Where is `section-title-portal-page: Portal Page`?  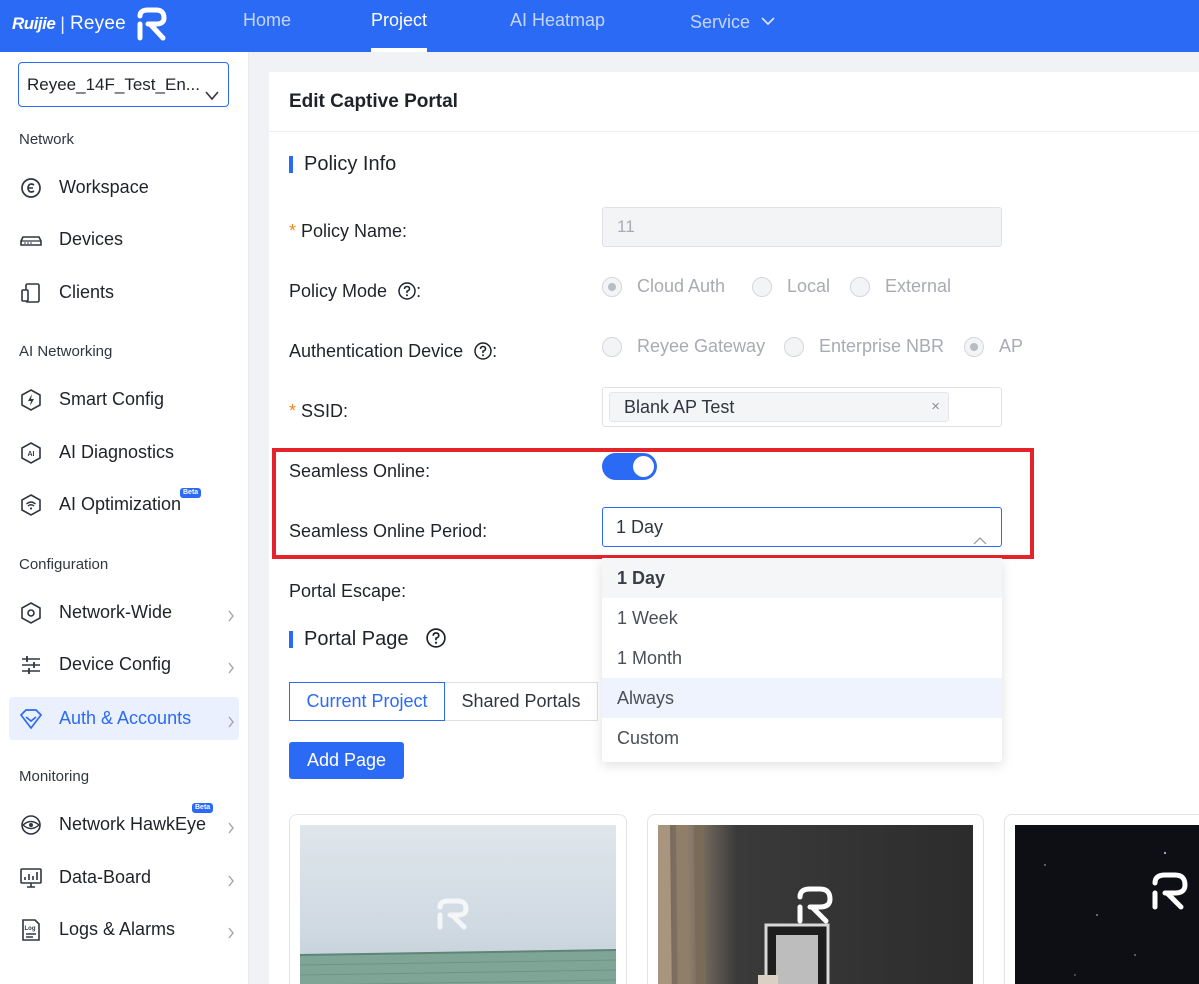
section-title-portal-page: Portal Page is located at coordinates (367, 641).